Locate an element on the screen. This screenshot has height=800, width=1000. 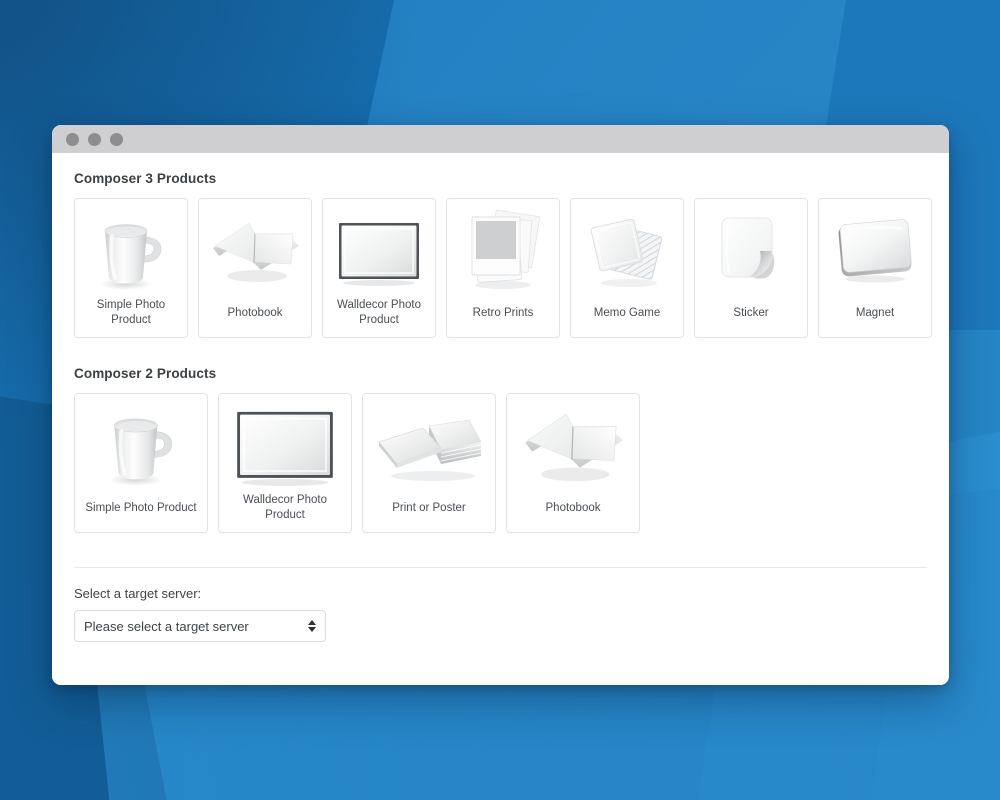
chevron-updown-icon is located at coordinates (312, 626).